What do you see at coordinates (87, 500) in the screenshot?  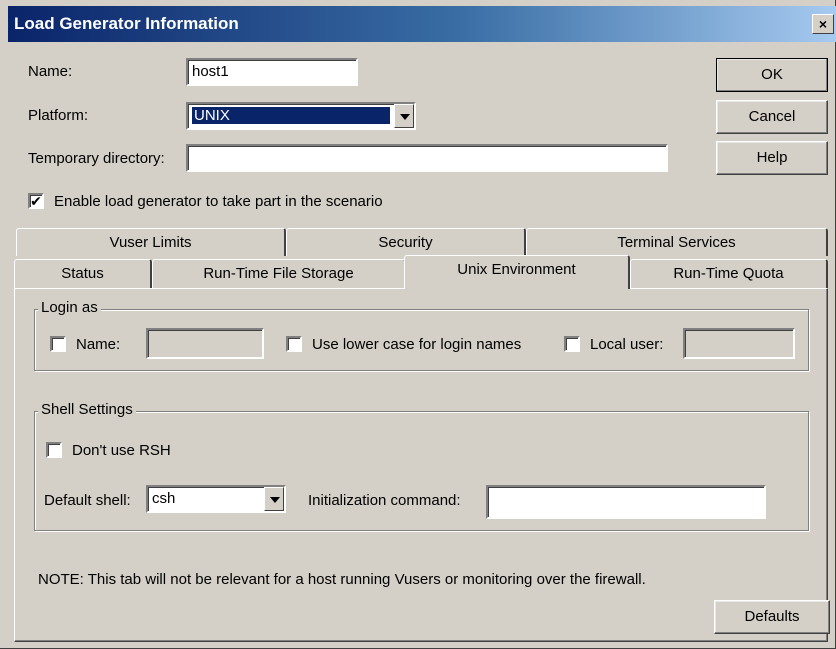 I see `default-shell-label: Default shell:` at bounding box center [87, 500].